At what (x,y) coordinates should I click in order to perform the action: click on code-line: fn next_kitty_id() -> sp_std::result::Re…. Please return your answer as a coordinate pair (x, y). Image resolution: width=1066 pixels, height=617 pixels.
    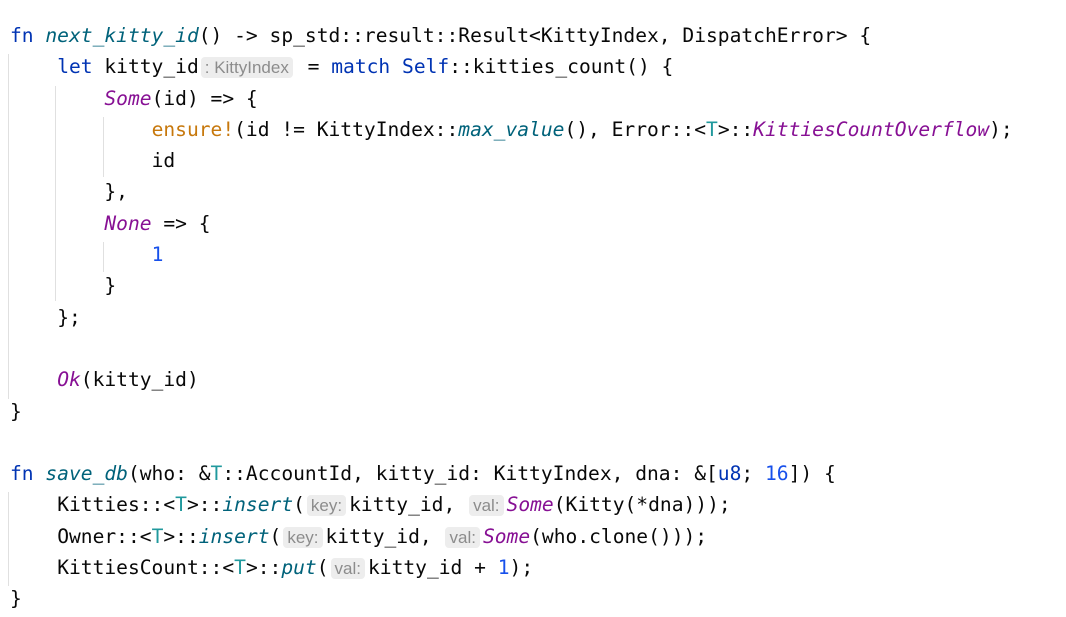
    Looking at the image, I should click on (511, 35).